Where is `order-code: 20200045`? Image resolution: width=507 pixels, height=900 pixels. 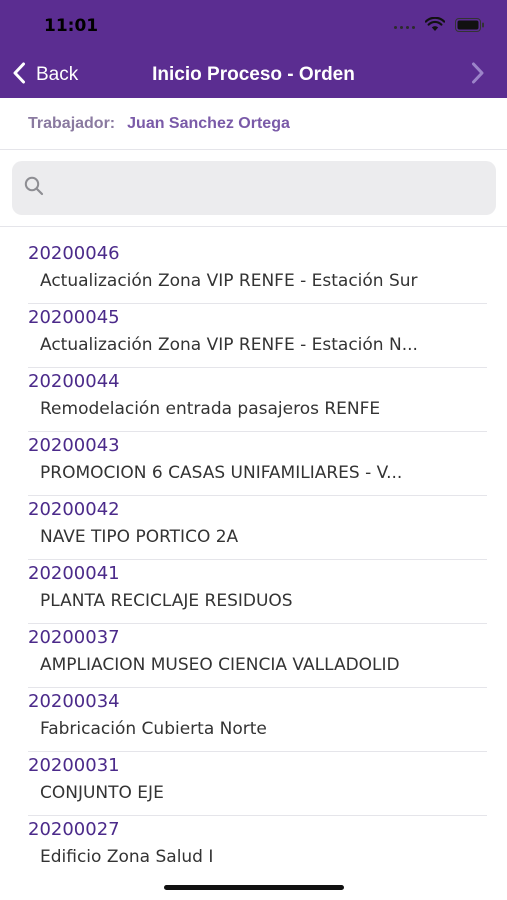
order-code: 20200045 is located at coordinates (74, 317).